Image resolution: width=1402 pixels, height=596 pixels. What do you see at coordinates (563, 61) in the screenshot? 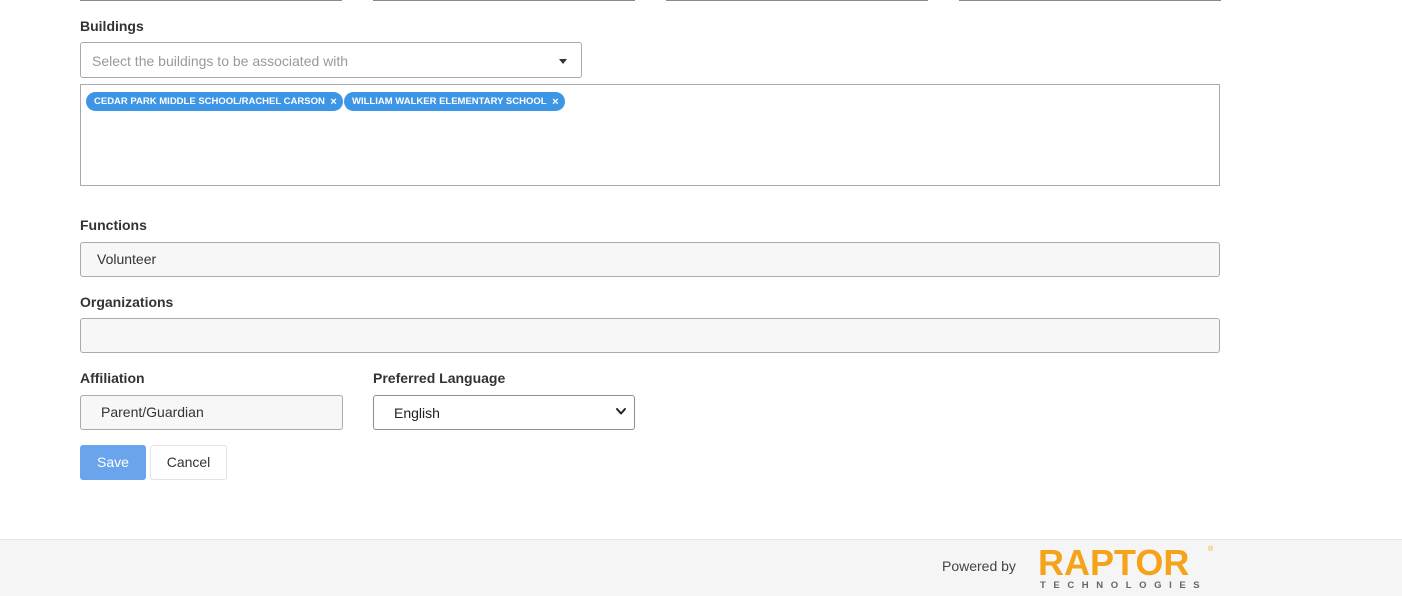
I see `caret-down-icon` at bounding box center [563, 61].